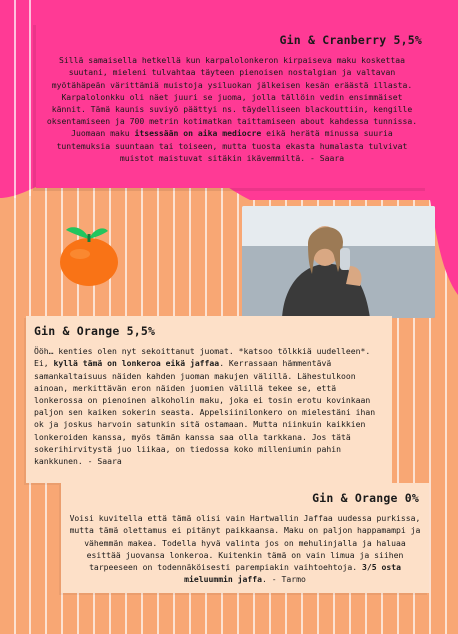  What do you see at coordinates (365, 498) in the screenshot?
I see `review-title: Gin & Orange 0%` at bounding box center [365, 498].